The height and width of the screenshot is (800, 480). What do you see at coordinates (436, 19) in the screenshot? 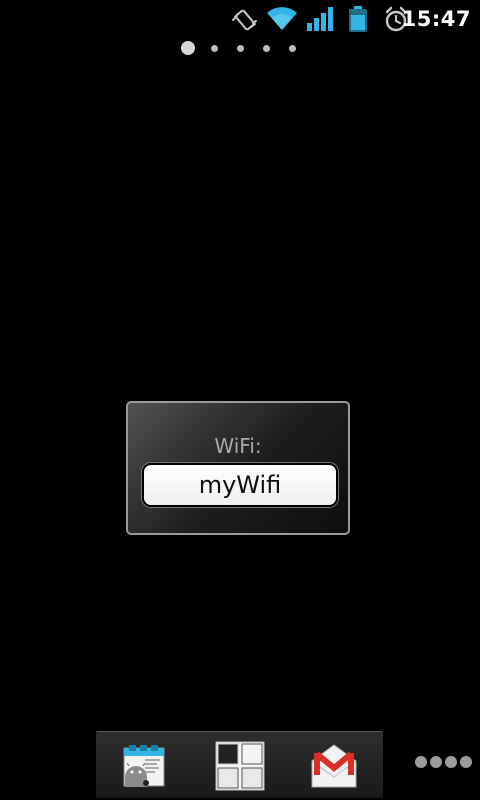
I see `status-clock: 15:47` at bounding box center [436, 19].